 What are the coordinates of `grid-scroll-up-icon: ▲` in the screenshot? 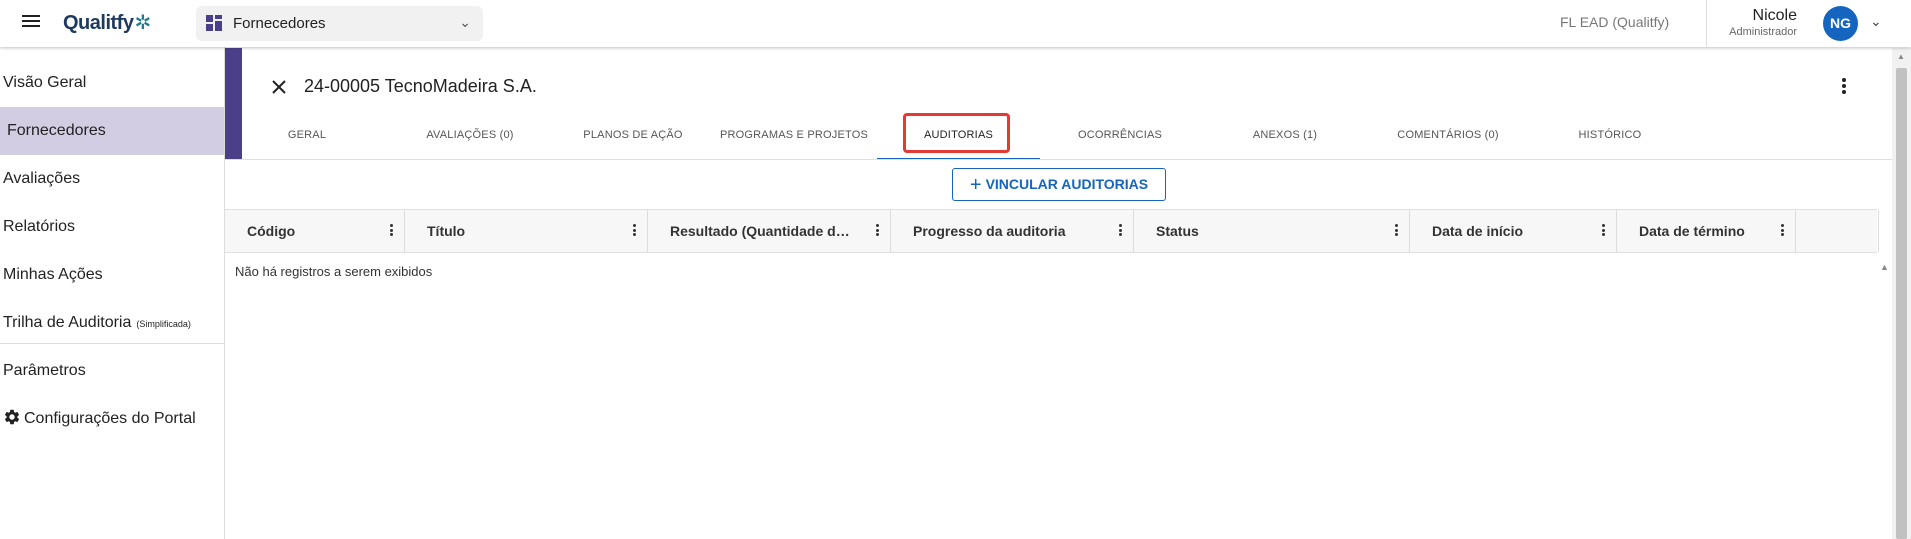 It's located at (1884, 267).